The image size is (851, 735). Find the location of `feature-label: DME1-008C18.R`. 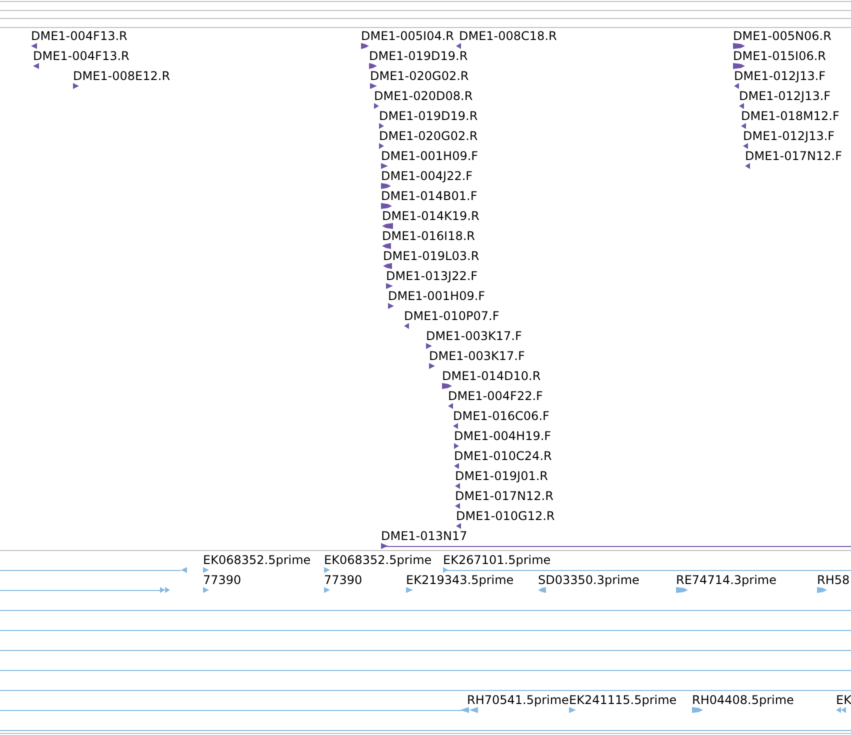

feature-label: DME1-008C18.R is located at coordinates (508, 36).